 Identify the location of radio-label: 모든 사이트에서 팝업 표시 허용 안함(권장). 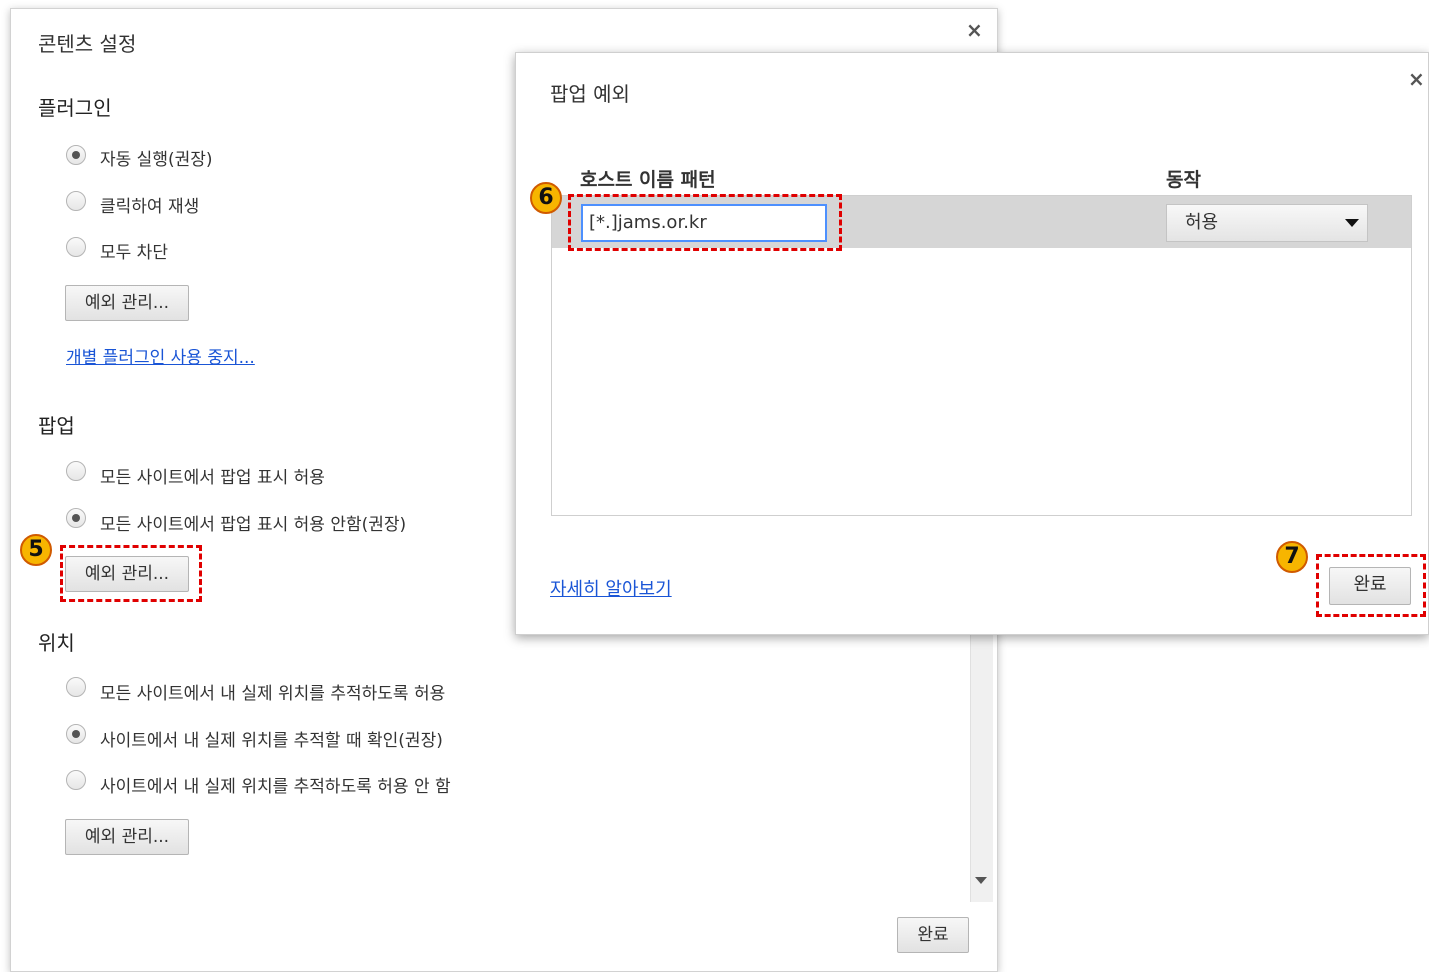
(253, 525).